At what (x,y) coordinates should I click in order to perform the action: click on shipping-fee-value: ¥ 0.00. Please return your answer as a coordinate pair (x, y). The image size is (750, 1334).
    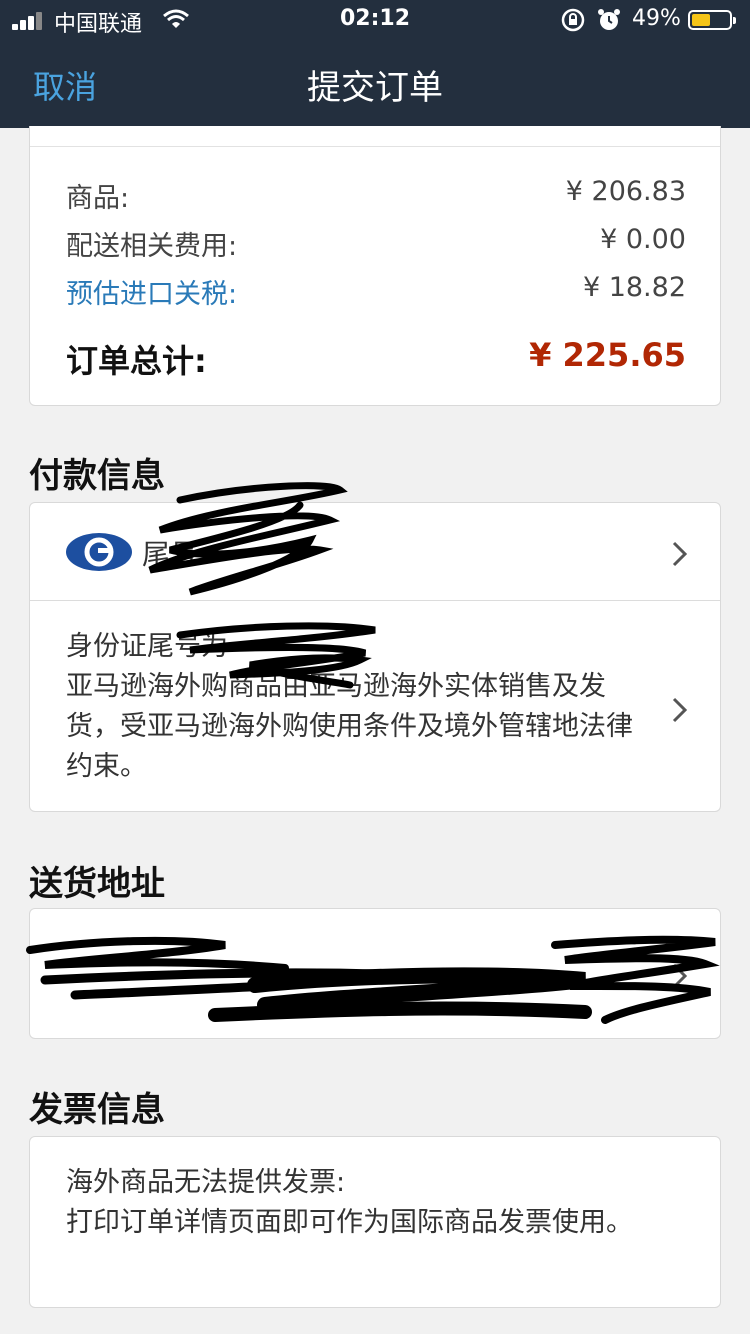
    Looking at the image, I should click on (643, 239).